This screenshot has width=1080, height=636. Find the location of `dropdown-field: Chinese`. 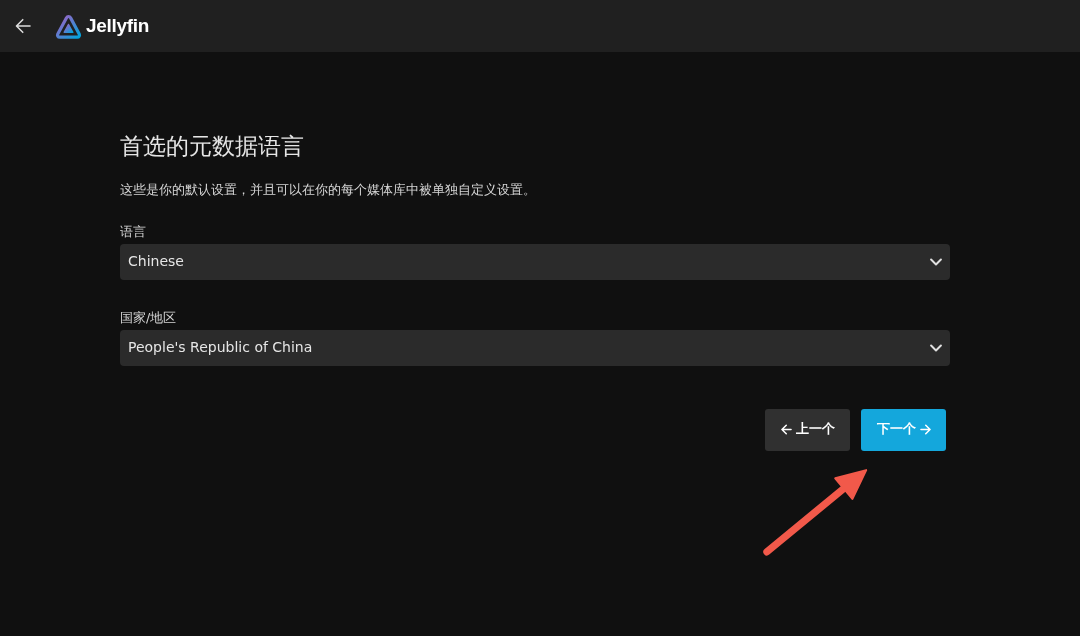

dropdown-field: Chinese is located at coordinates (535, 261).